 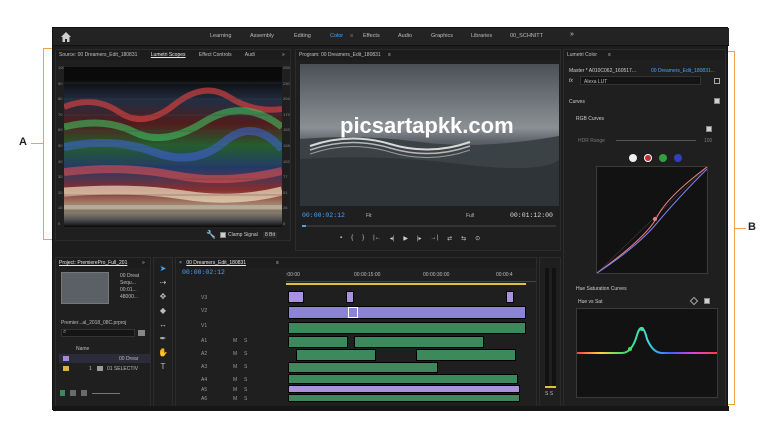 What do you see at coordinates (168, 55) in the screenshot?
I see `tab-lumetri-scopes: Lumetri Scopes` at bounding box center [168, 55].